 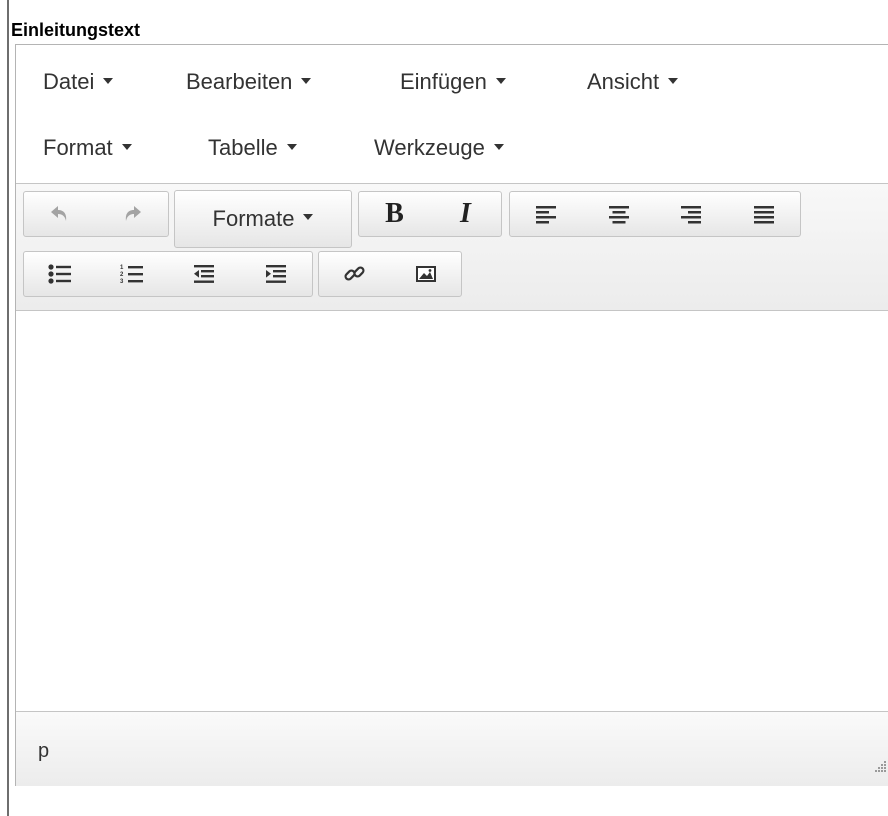 I want to click on menu-label: Einfügen, so click(x=443, y=81).